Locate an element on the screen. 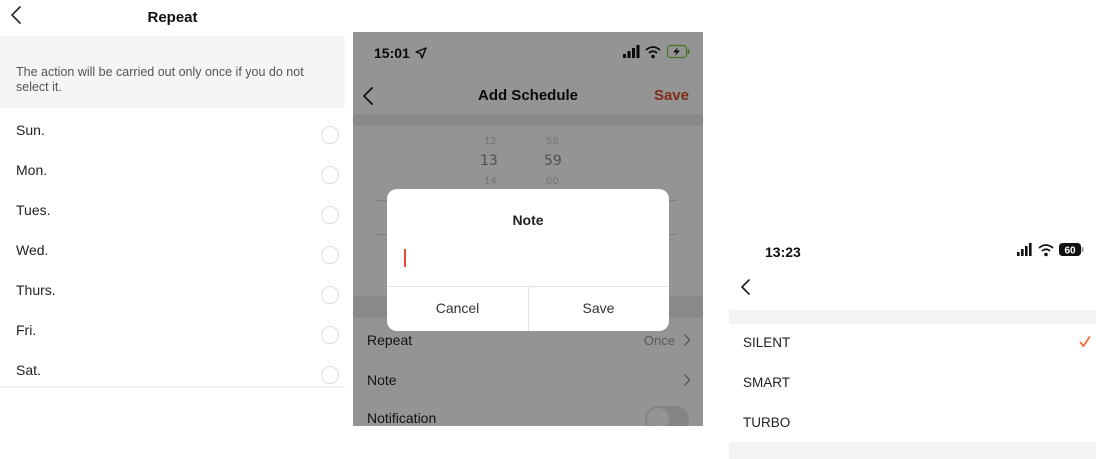 The width and height of the screenshot is (1096, 459). mode-row-turbo: TURBO is located at coordinates (912, 424).